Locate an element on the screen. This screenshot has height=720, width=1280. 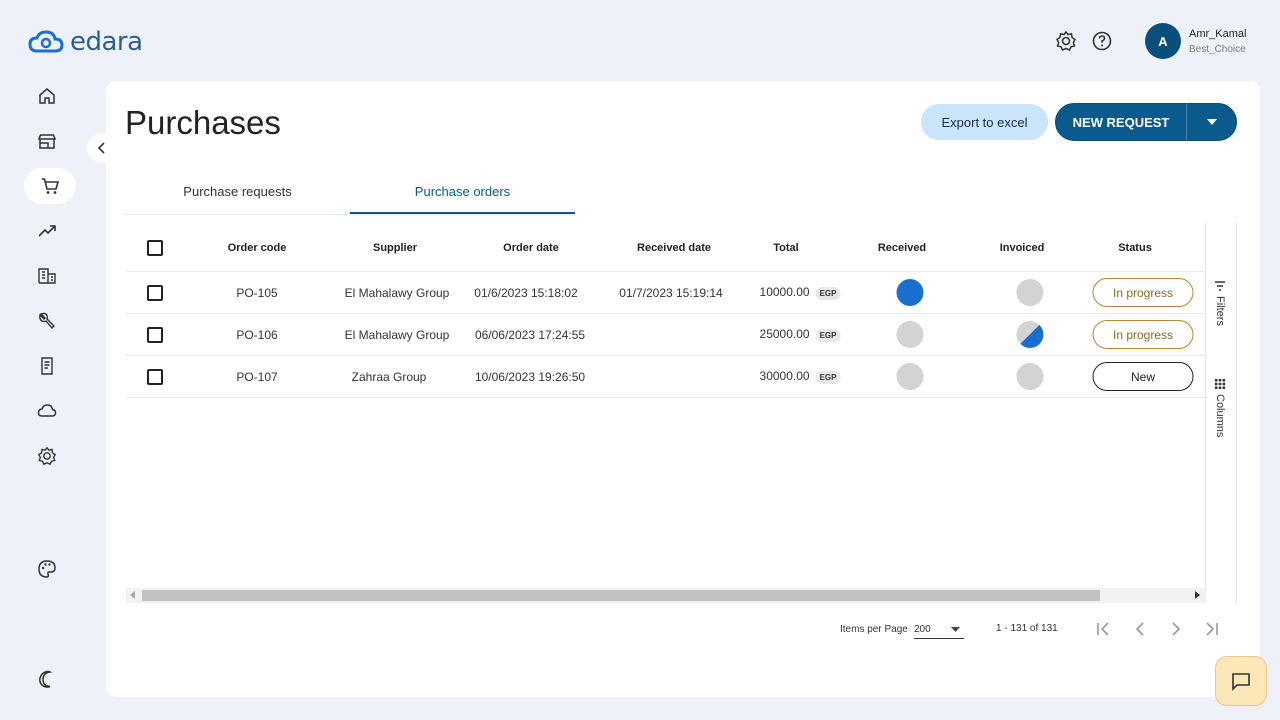
header-order-code: Order code is located at coordinates (257, 248).